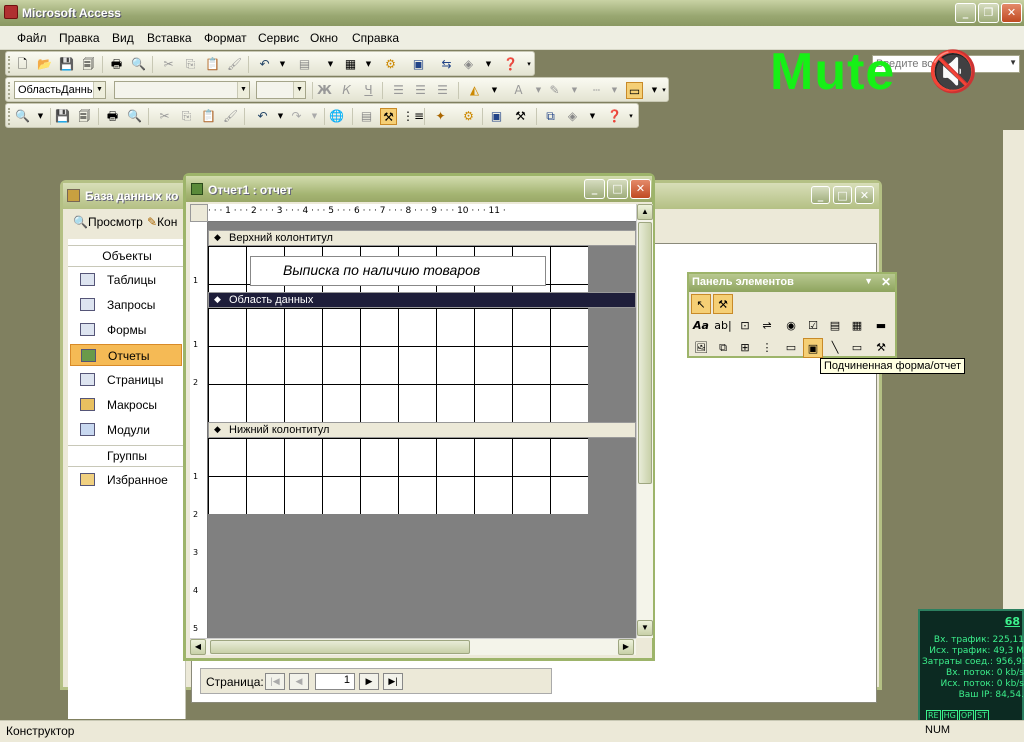 The image size is (1024, 742). I want to click on combo-box-icon: ▤, so click(835, 326).